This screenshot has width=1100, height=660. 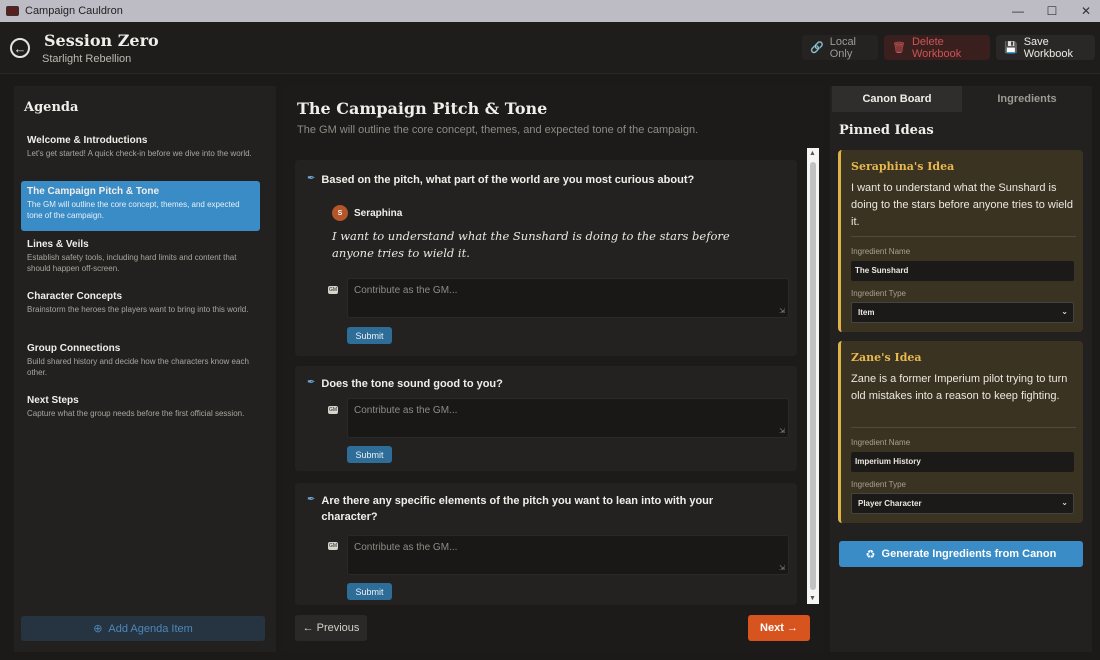 I want to click on ingredient-name-label: Ingredient Name, so click(x=881, y=442).